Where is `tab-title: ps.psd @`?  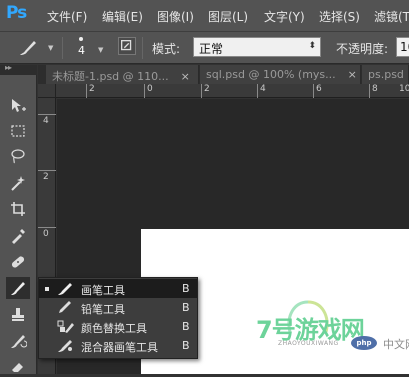 tab-title: ps.psd @ is located at coordinates (388, 74).